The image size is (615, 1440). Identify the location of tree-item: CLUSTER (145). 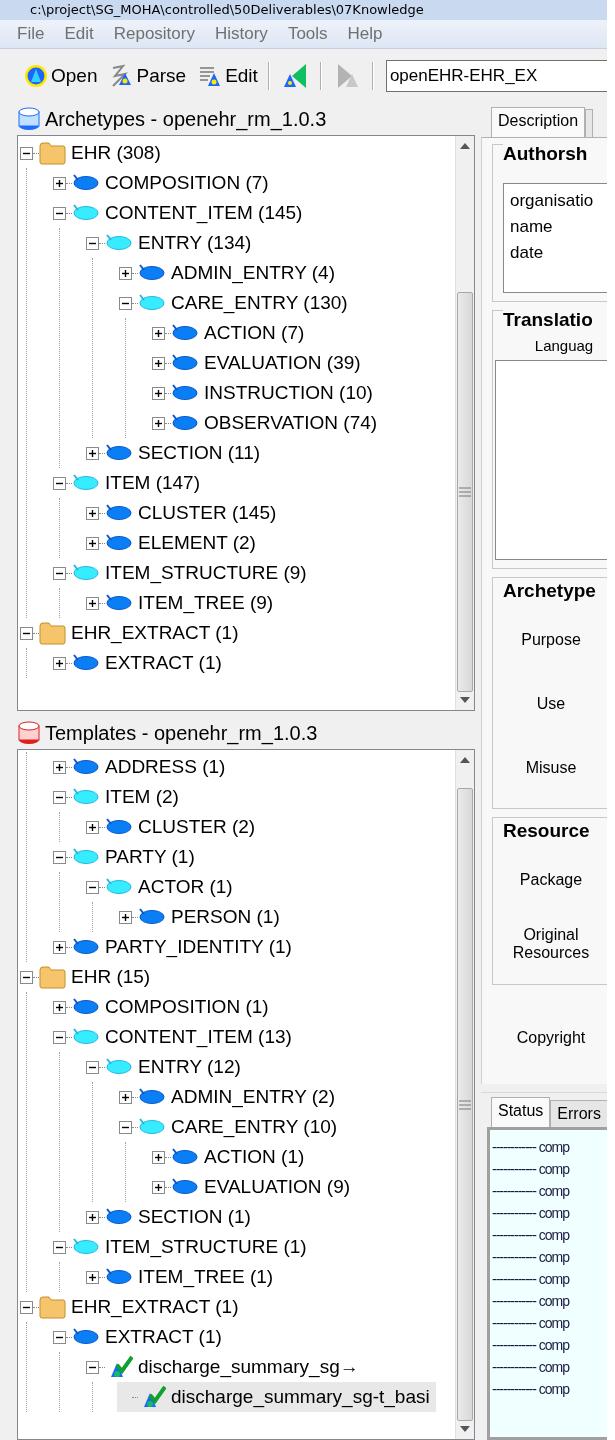
(183, 513).